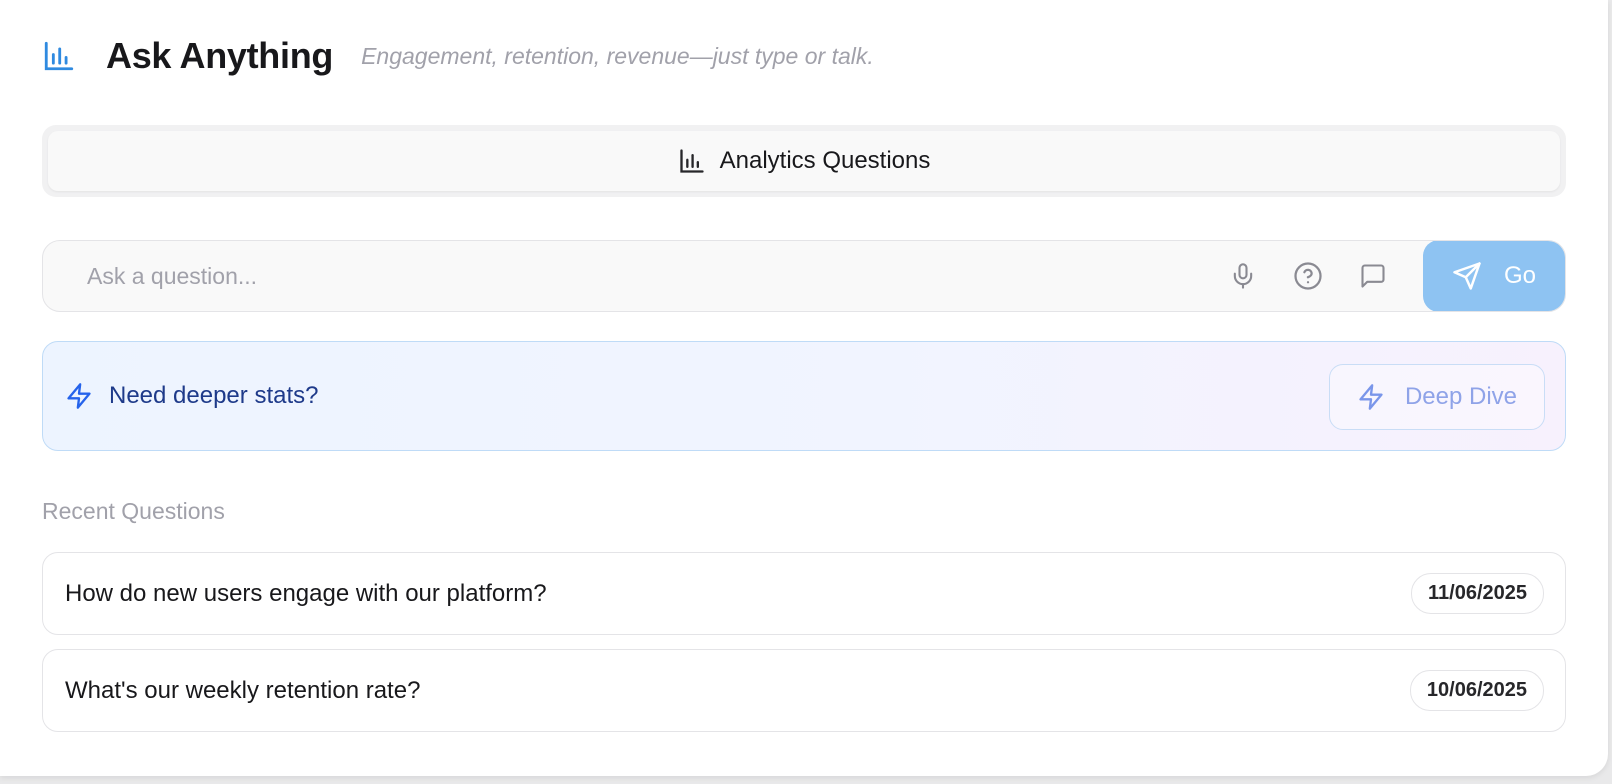  I want to click on tab-label: Analytics Questions, so click(825, 160).